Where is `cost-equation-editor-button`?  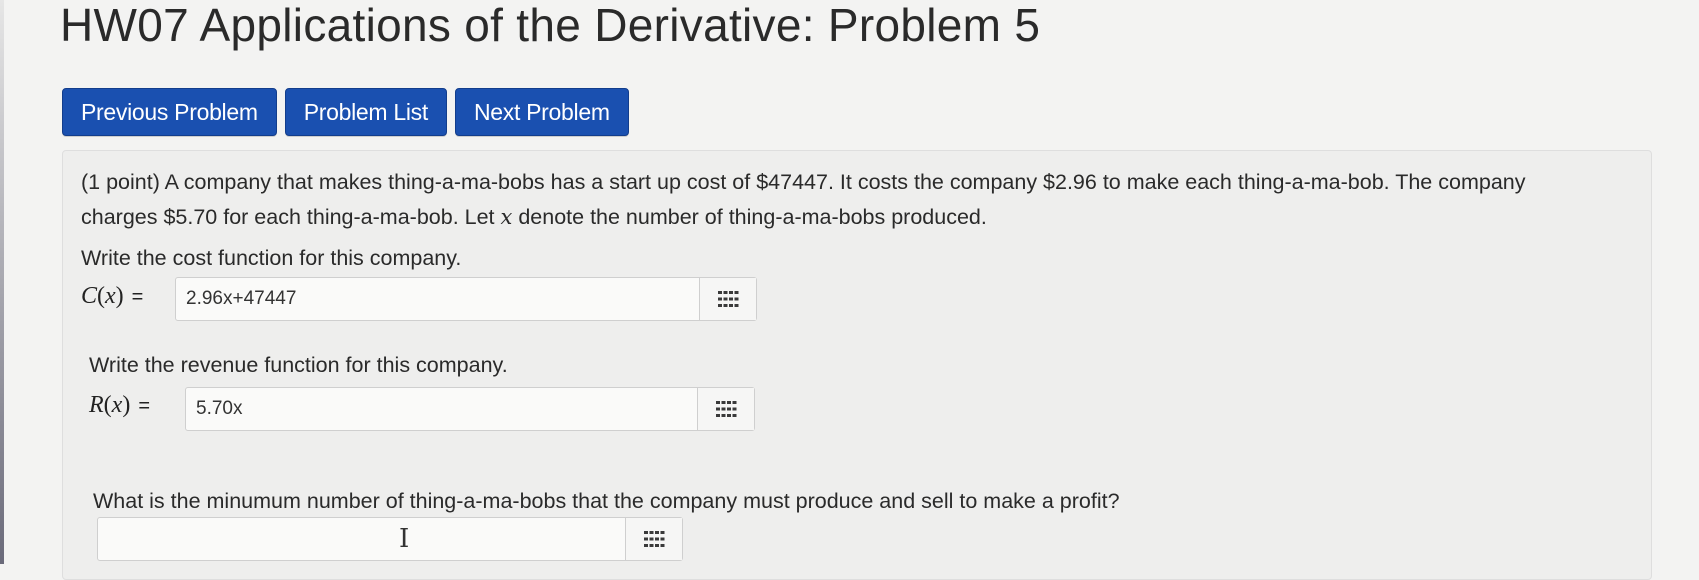
cost-equation-editor-button is located at coordinates (727, 299).